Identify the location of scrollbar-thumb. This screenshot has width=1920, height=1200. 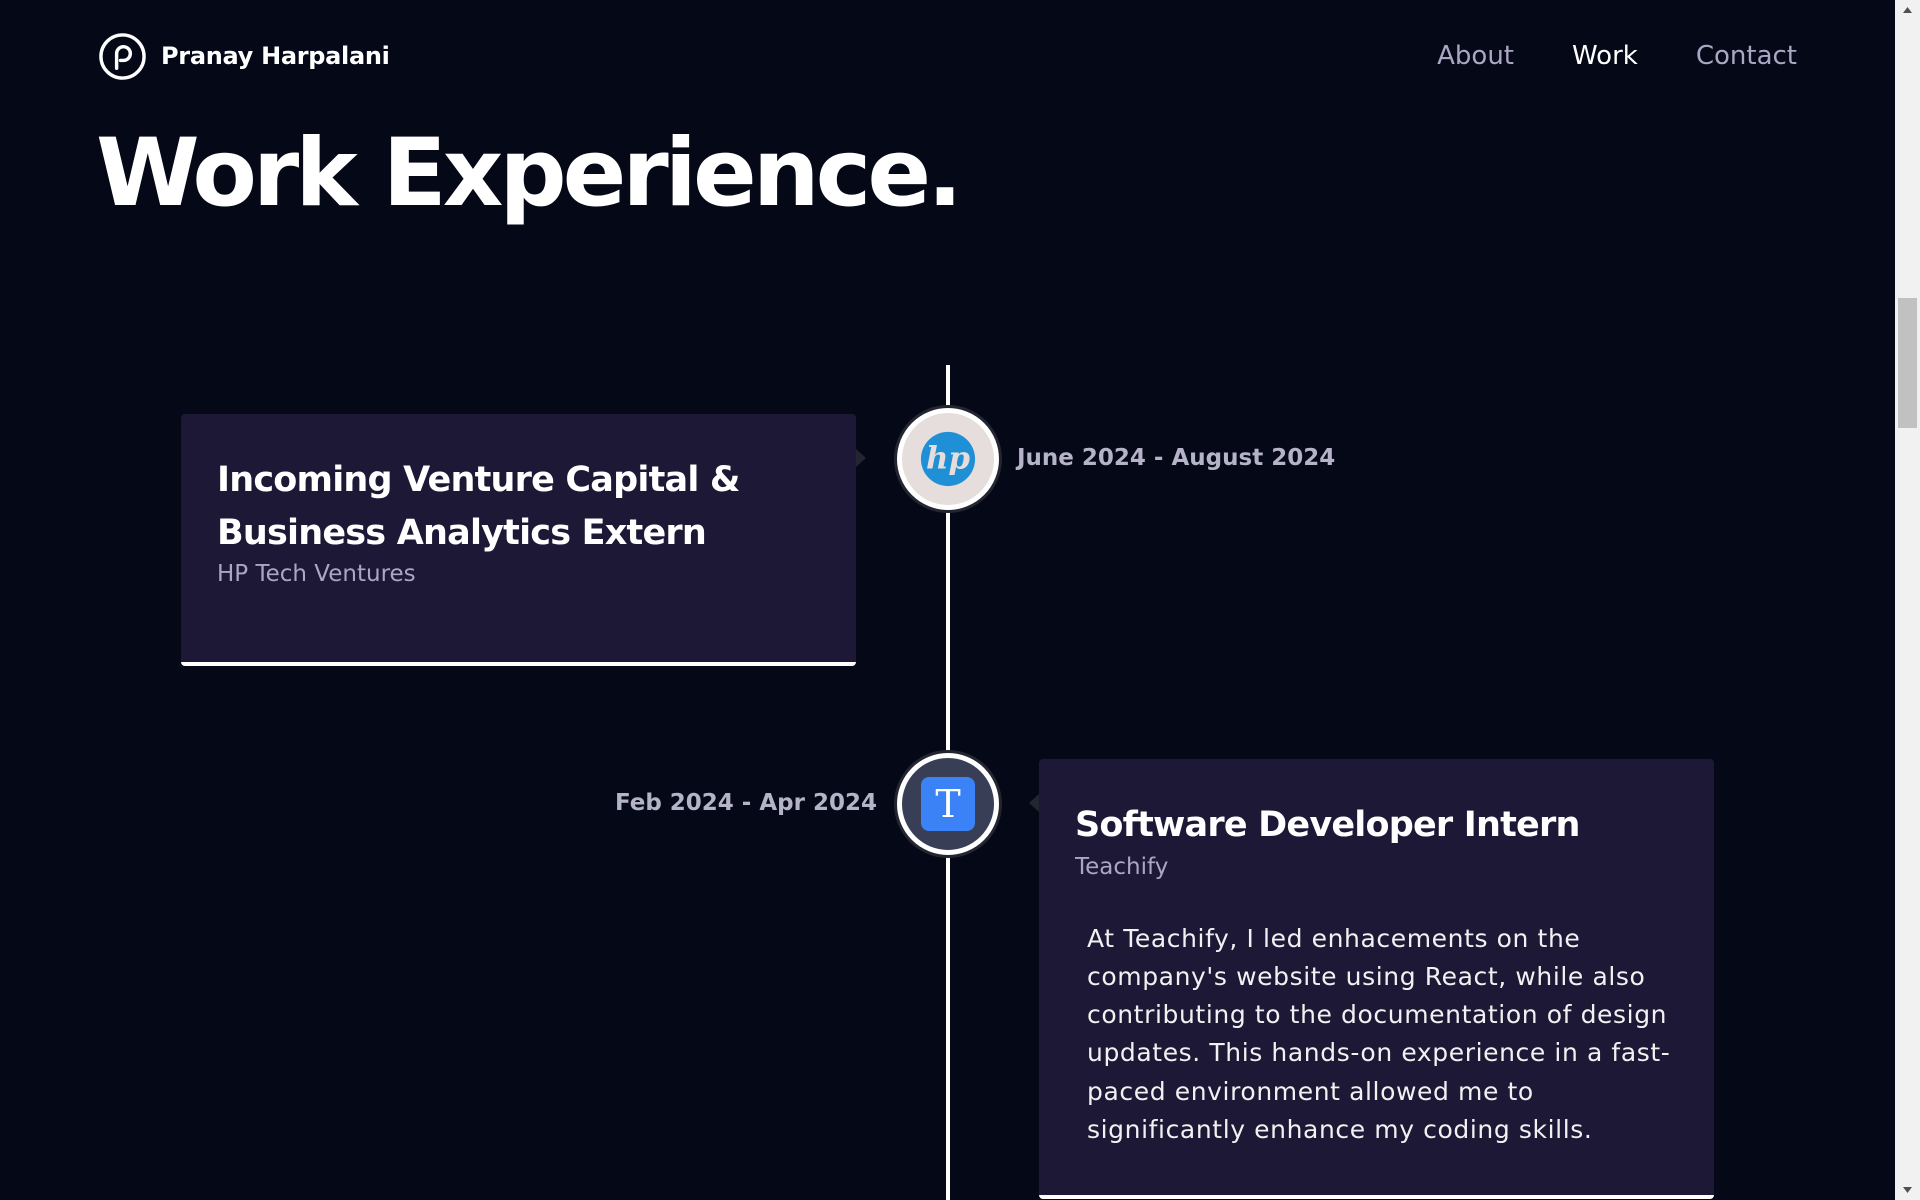
(1907, 363).